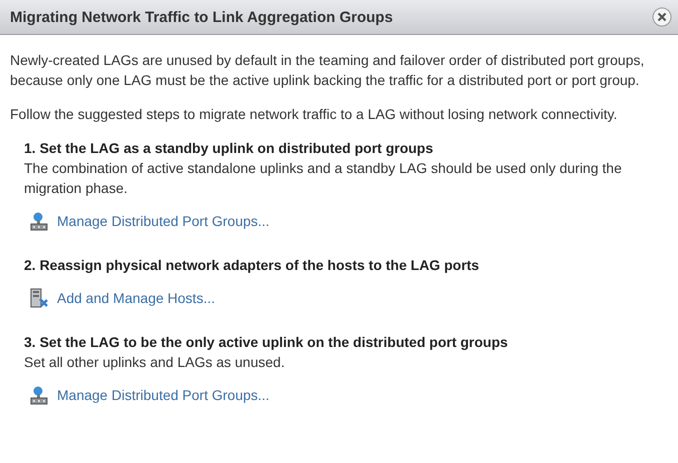 Image resolution: width=678 pixels, height=463 pixels. What do you see at coordinates (328, 70) in the screenshot?
I see `paragraph: Newly-created LAGs are unused by default in the teaming and failover order of distributed port groups, because only one LAG must be the active uplink backing the traffic for a distributed port or port group.` at bounding box center [328, 70].